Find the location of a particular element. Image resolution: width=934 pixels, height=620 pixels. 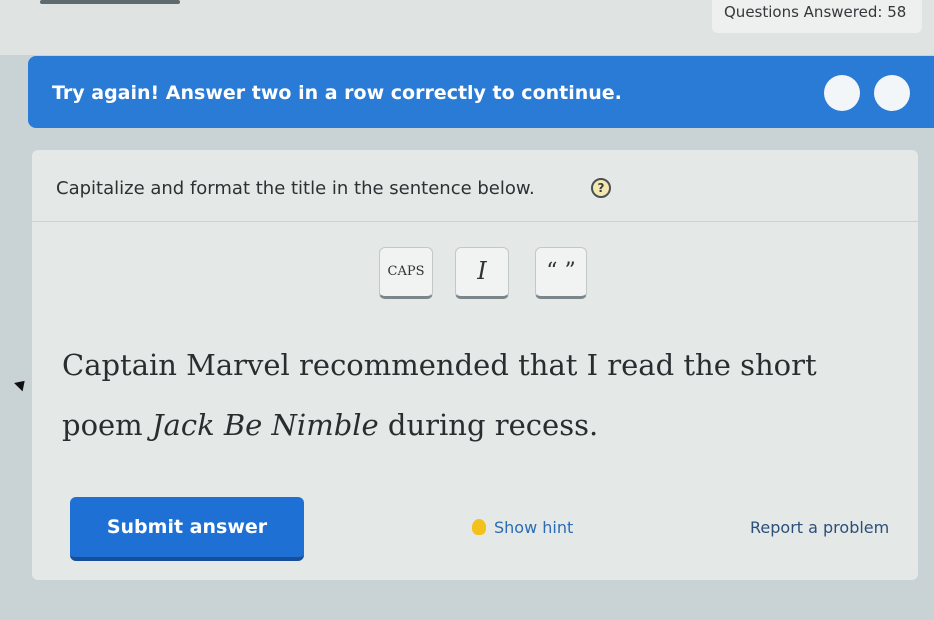

quotes-button: “ ” is located at coordinates (561, 273).